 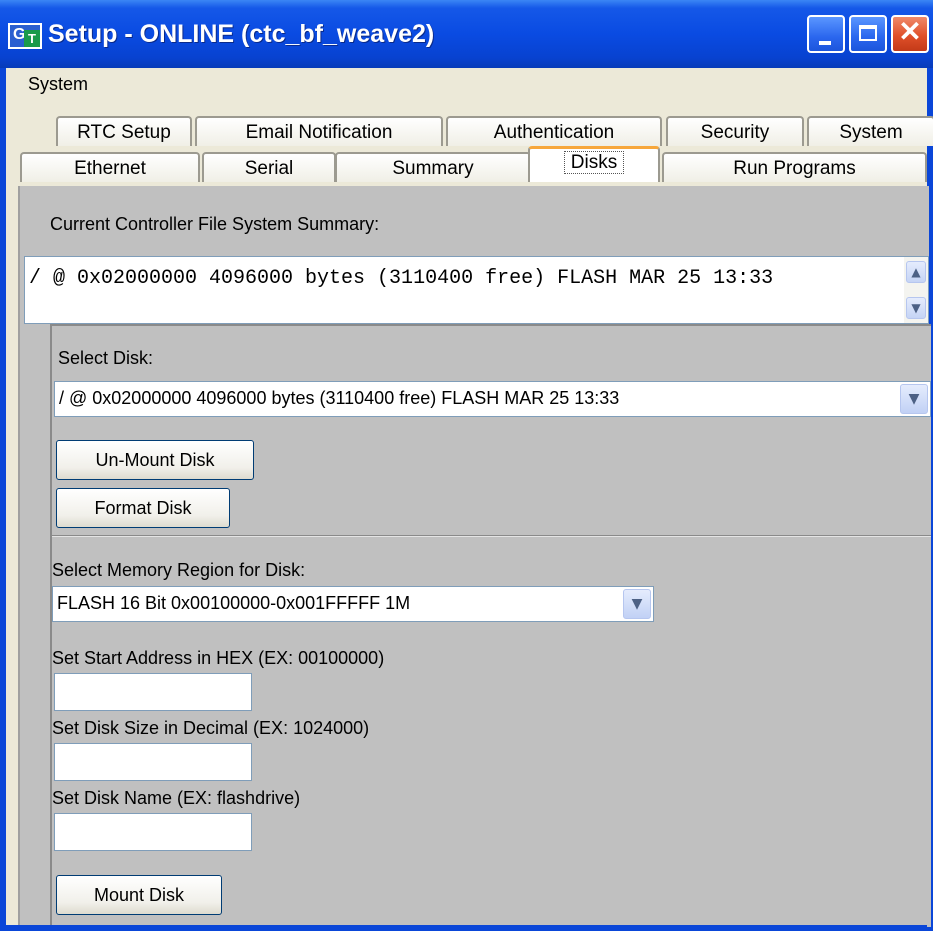 I want to click on tab-security: Security, so click(x=735, y=131).